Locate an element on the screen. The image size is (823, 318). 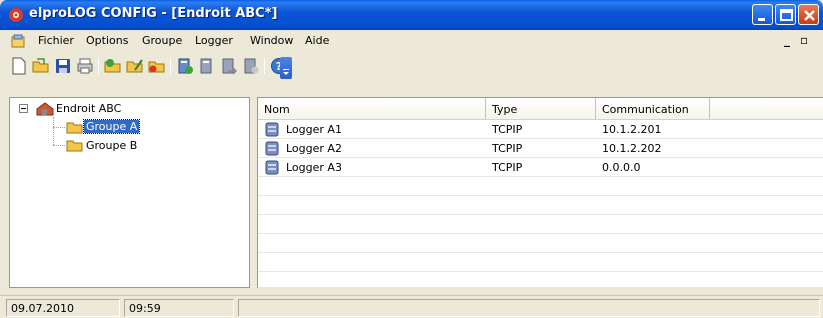
menu-window: Window is located at coordinates (271, 40).